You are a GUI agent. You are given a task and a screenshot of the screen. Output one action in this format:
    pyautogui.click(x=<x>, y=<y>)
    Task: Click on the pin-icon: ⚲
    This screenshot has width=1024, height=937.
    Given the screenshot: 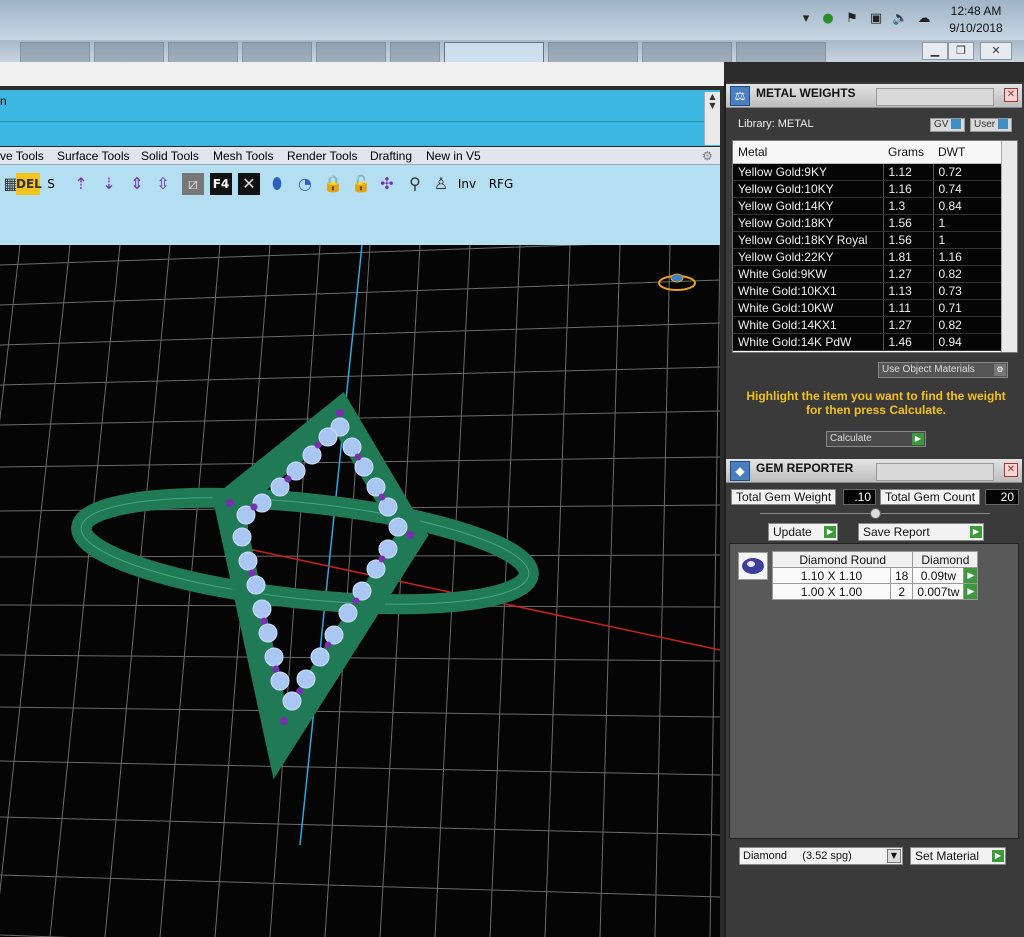 What is the action you would take?
    pyautogui.click(x=415, y=184)
    